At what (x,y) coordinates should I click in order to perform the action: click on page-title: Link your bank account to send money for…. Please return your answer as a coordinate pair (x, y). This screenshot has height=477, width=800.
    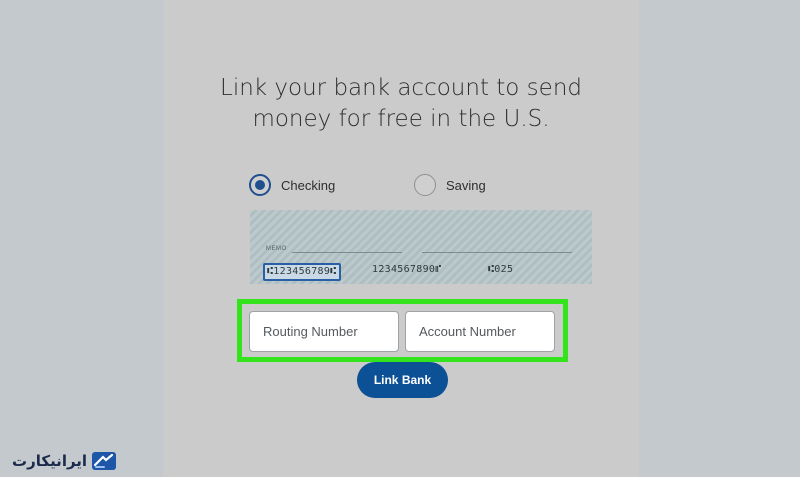
    Looking at the image, I should click on (401, 103).